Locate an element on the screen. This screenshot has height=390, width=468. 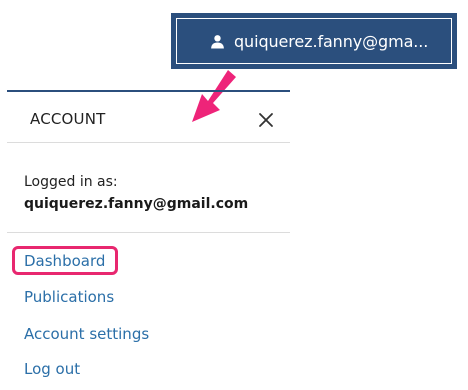
log-out-link: Log out is located at coordinates (52, 369).